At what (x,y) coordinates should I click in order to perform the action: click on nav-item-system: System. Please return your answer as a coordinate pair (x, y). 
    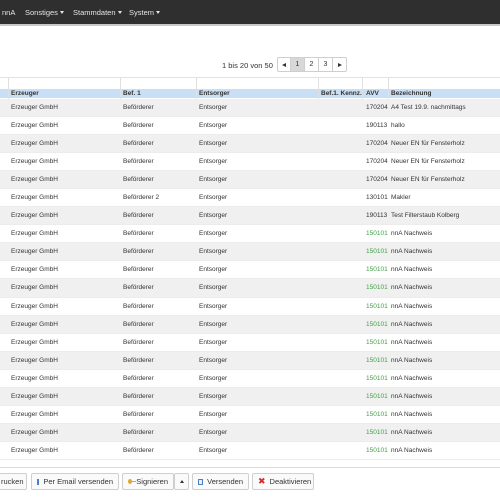
    Looking at the image, I should click on (145, 12).